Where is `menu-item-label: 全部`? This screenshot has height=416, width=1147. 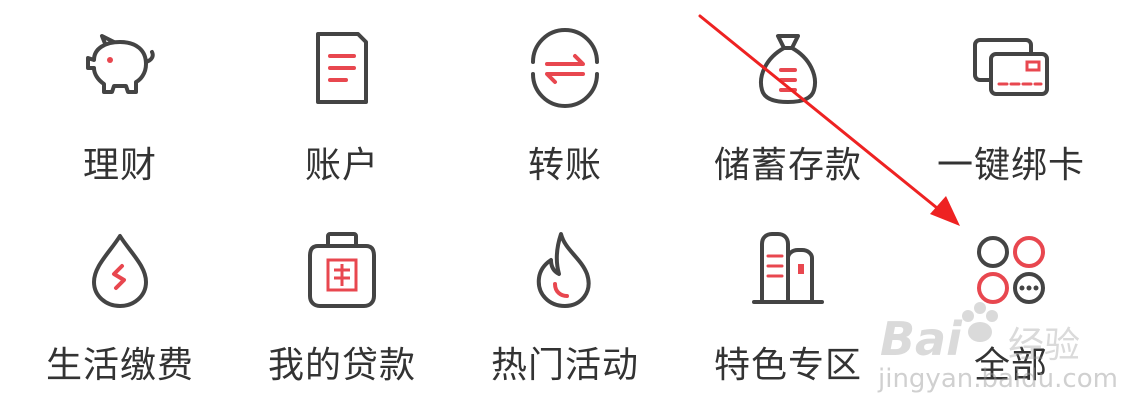
menu-item-label: 全部 is located at coordinates (1010, 365).